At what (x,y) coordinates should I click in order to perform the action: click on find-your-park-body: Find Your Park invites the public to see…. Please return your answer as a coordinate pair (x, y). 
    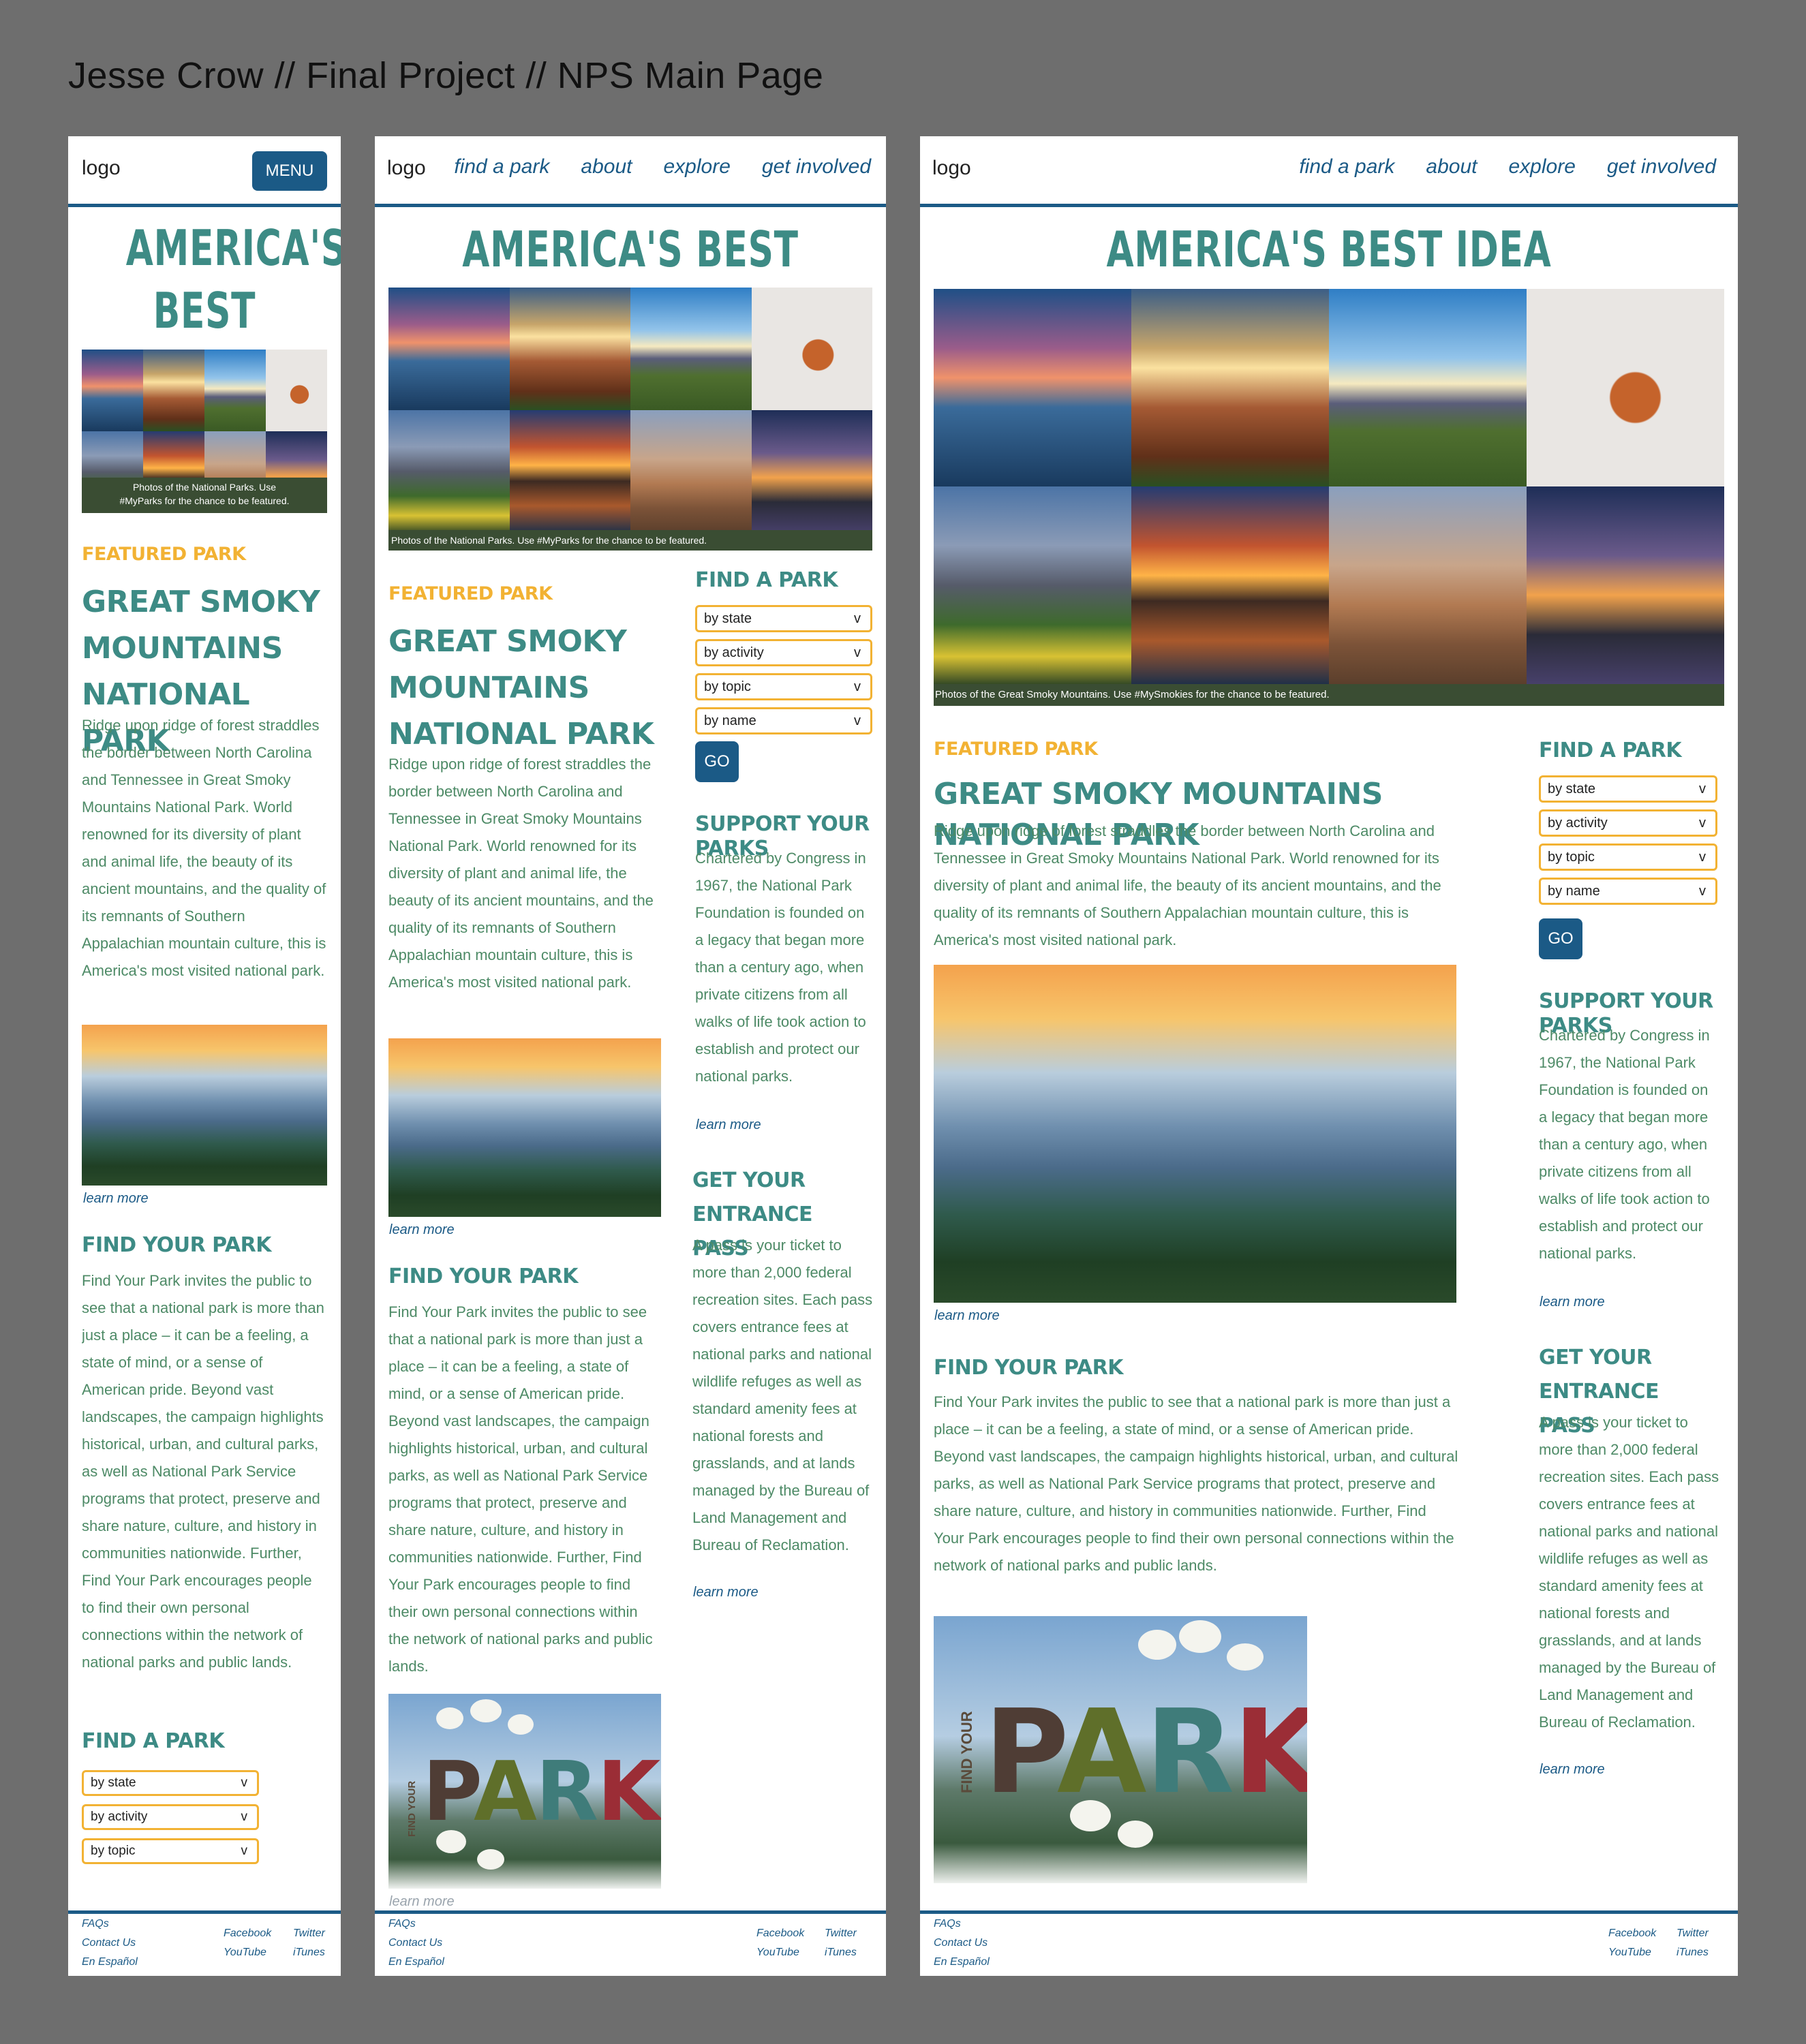
    Looking at the image, I should click on (1196, 1483).